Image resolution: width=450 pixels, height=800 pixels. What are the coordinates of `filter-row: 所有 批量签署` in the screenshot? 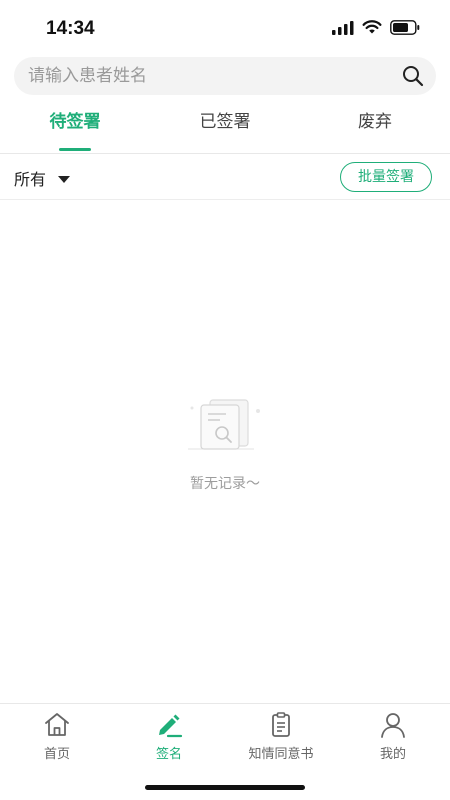 It's located at (225, 177).